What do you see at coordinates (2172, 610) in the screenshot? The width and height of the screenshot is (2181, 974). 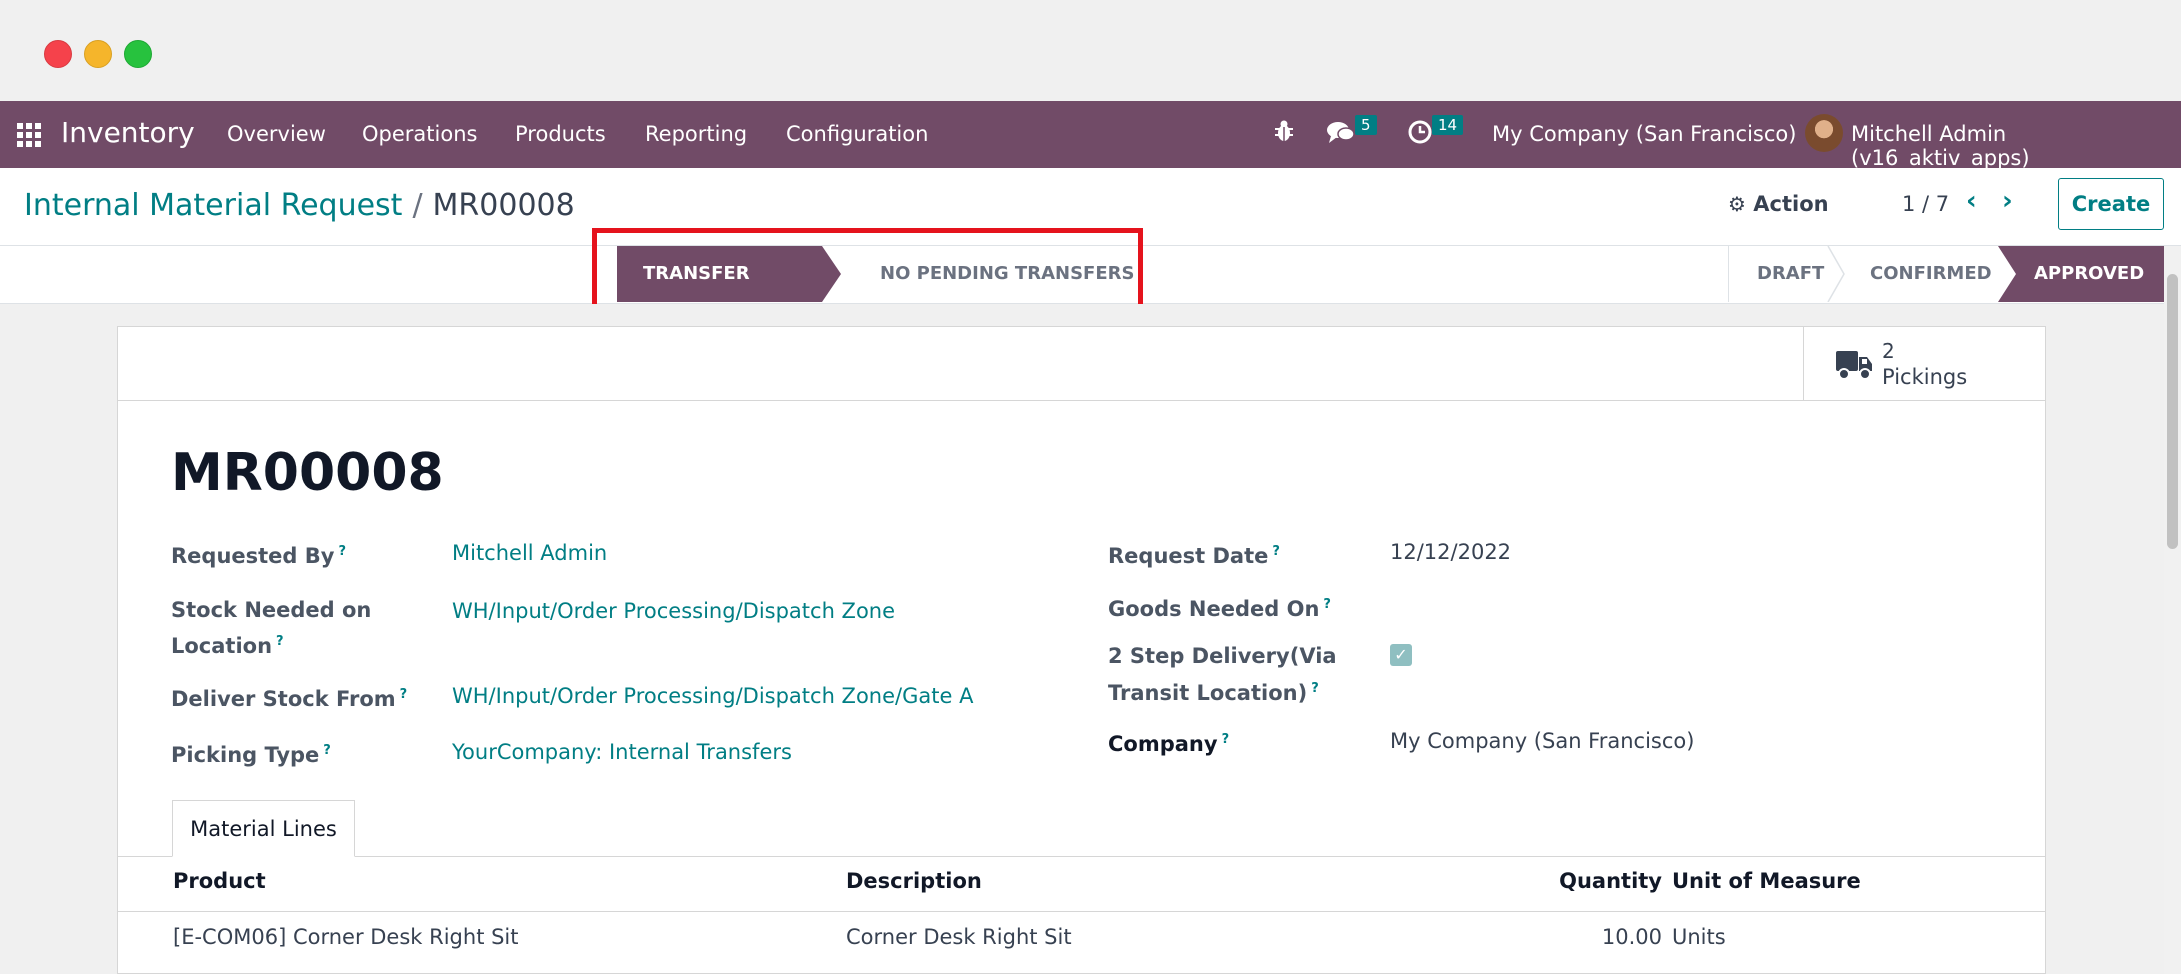 I see `page-scrollbar` at bounding box center [2172, 610].